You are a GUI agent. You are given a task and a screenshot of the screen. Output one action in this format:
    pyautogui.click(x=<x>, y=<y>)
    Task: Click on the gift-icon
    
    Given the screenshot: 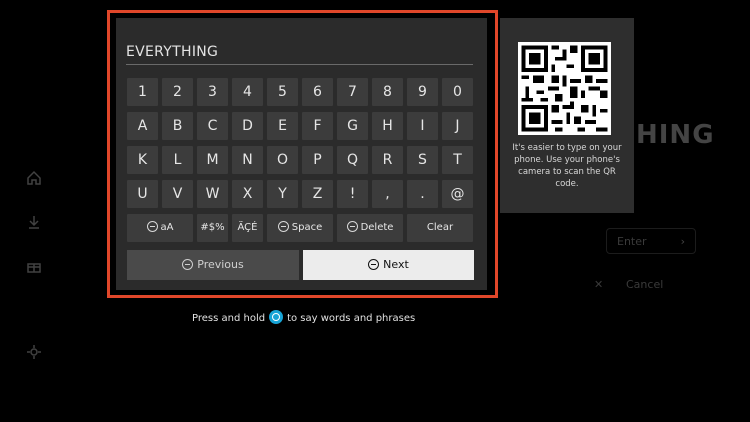 What is the action you would take?
    pyautogui.click(x=34, y=266)
    